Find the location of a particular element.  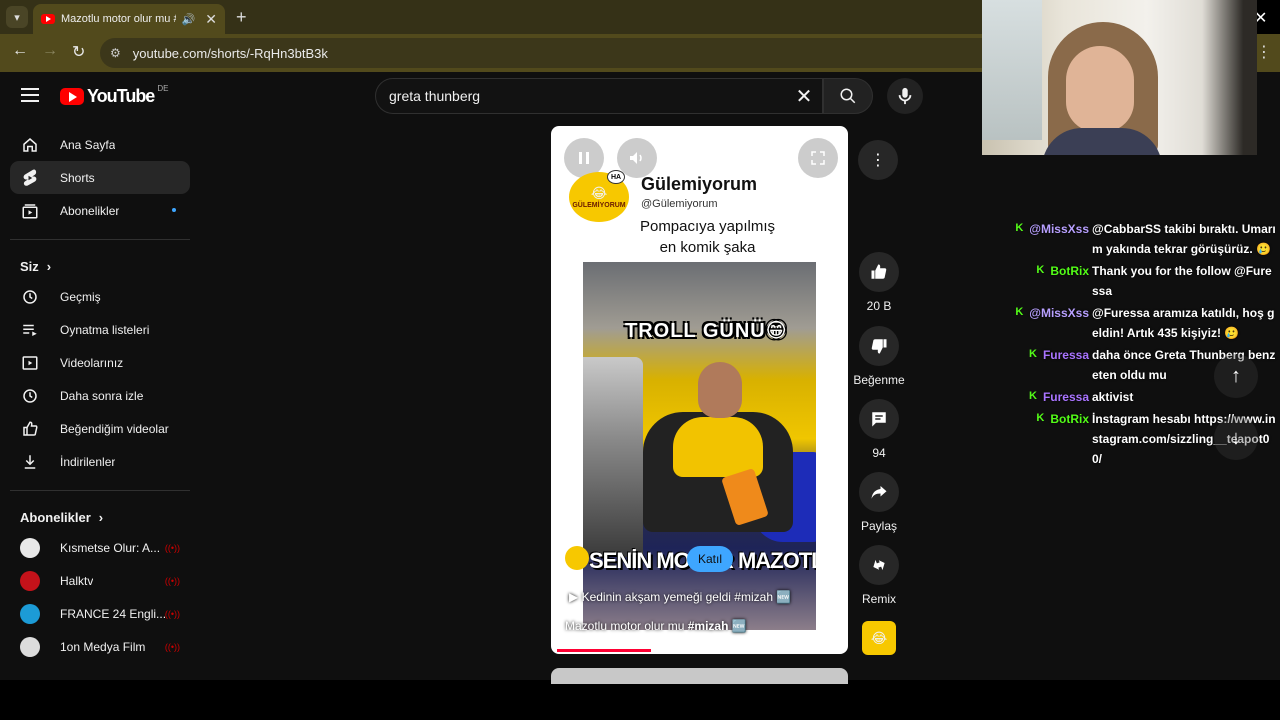

video-overlay-title: TROLL GÜNÜ😁 is located at coordinates (706, 331).